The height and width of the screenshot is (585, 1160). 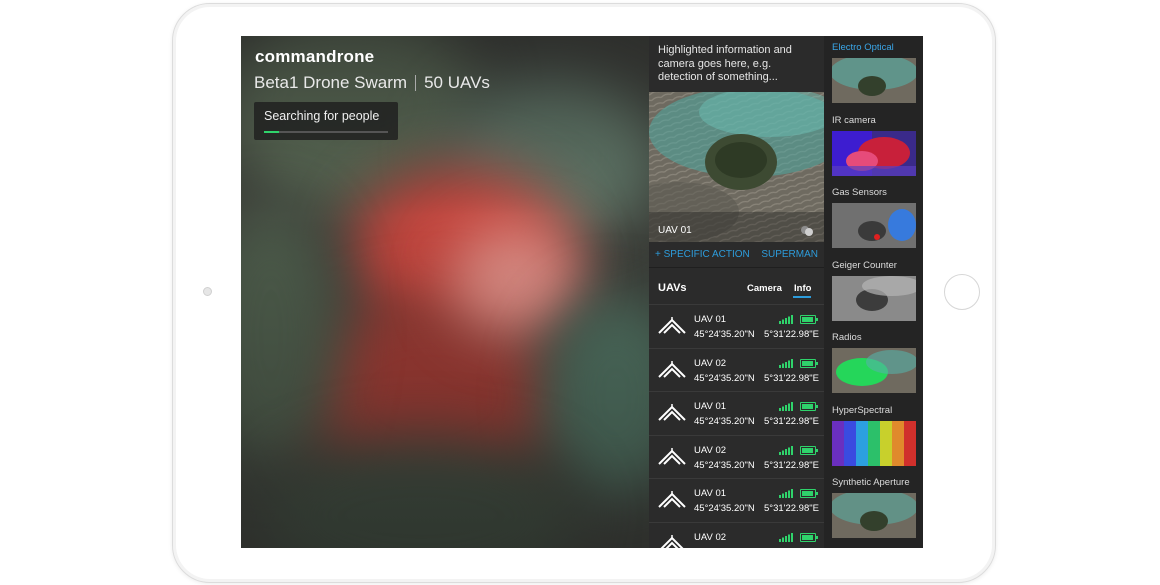 I want to click on active-tab-indicator, so click(x=802, y=297).